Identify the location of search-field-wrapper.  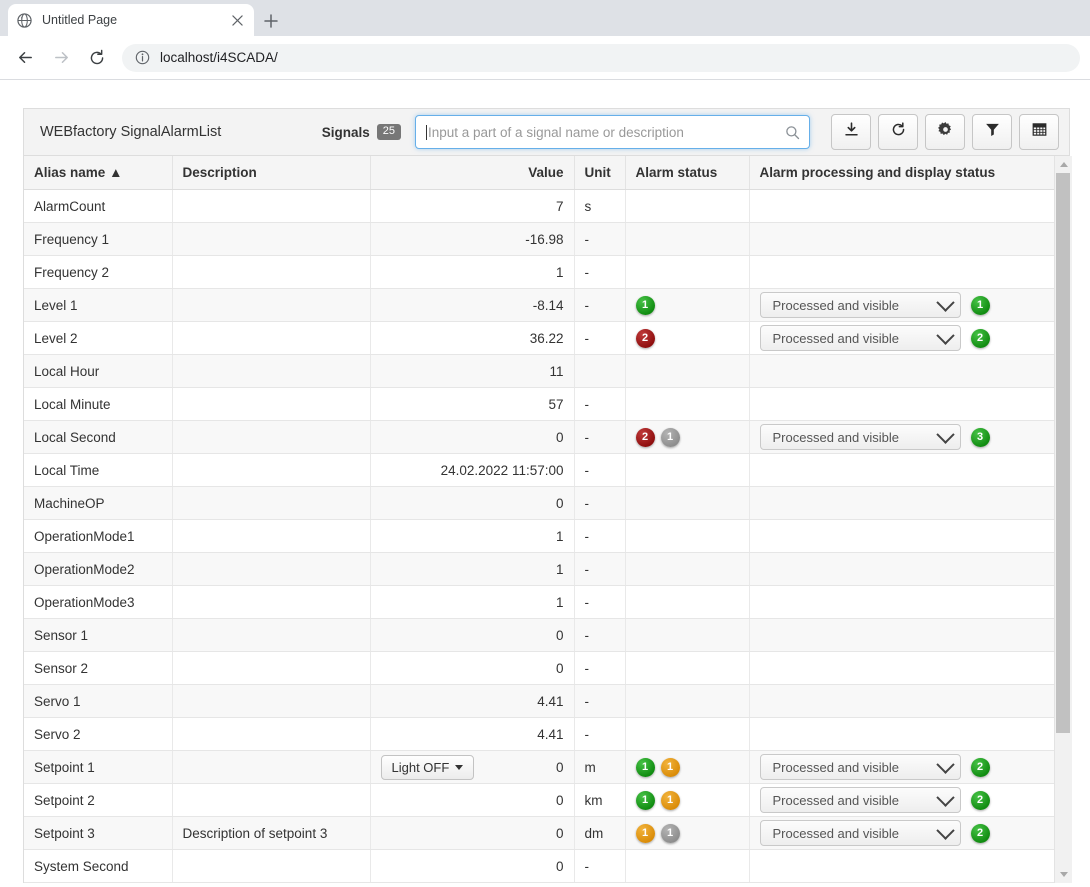
(612, 132).